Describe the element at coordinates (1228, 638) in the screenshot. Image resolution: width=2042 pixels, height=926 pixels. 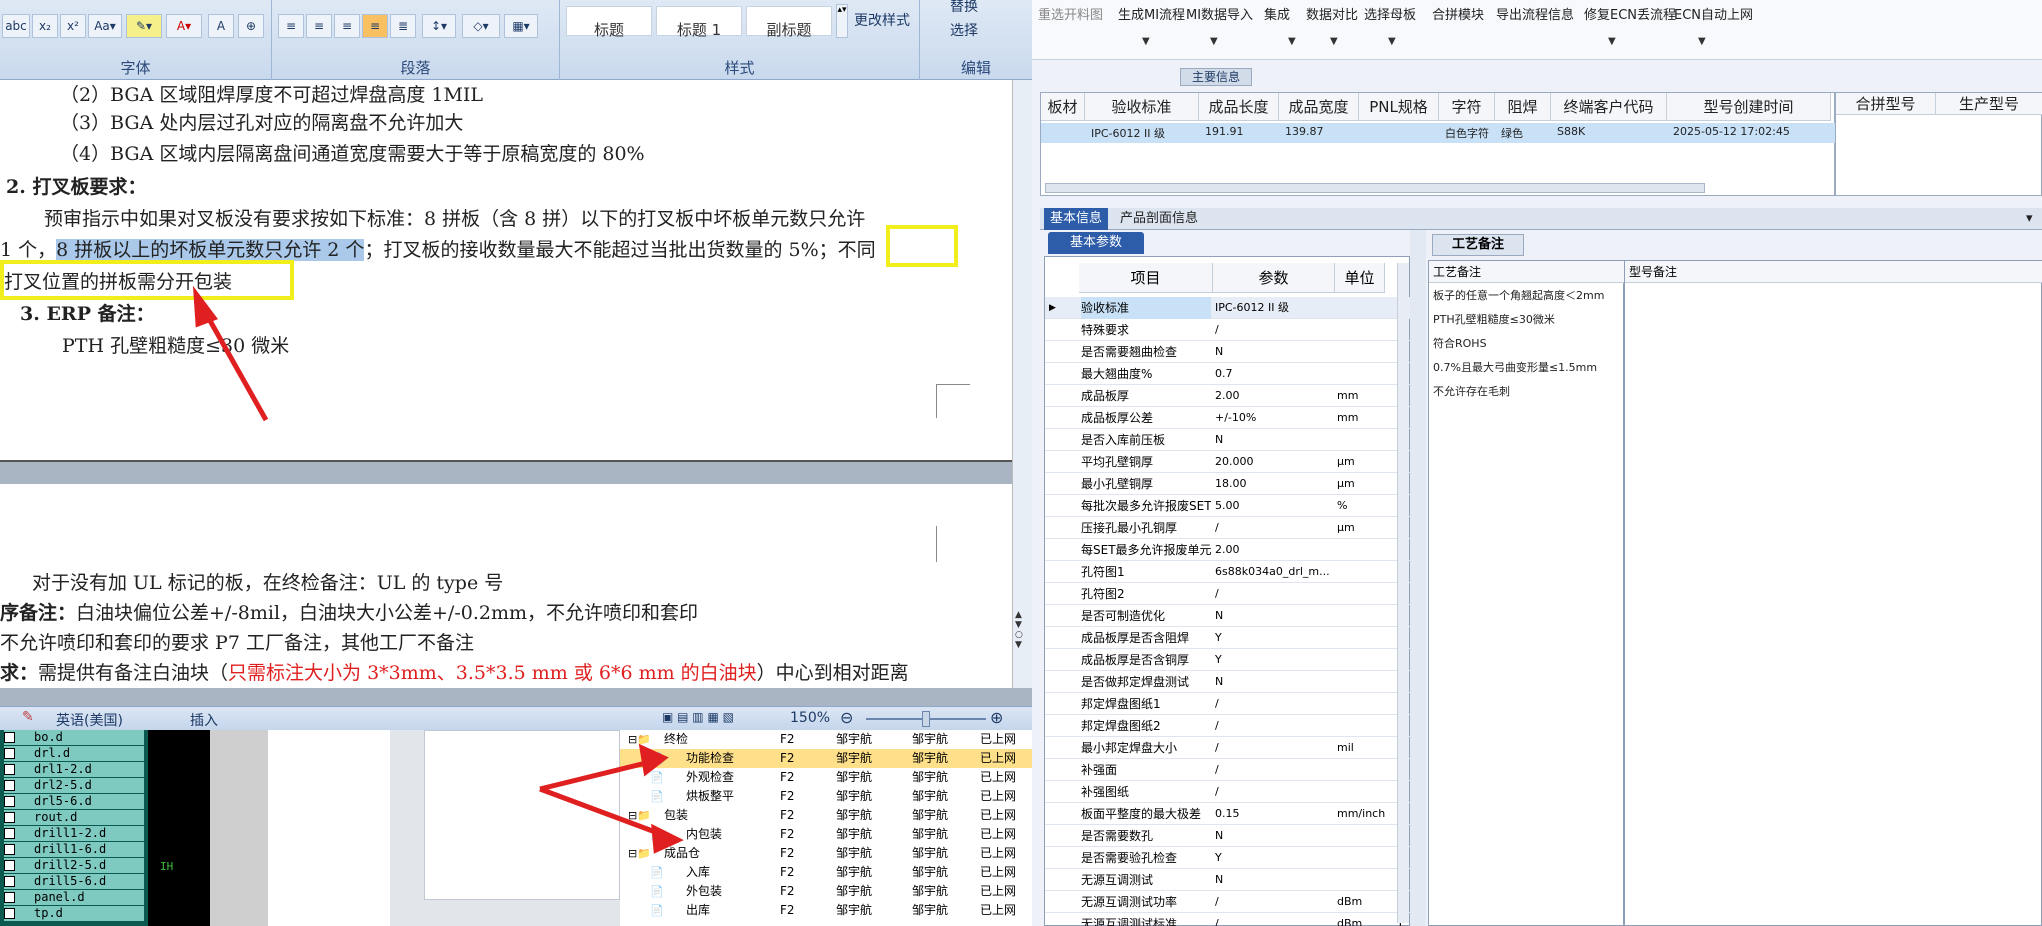
I see `param-row: 成品板厚是否含阻焊YY` at that location.